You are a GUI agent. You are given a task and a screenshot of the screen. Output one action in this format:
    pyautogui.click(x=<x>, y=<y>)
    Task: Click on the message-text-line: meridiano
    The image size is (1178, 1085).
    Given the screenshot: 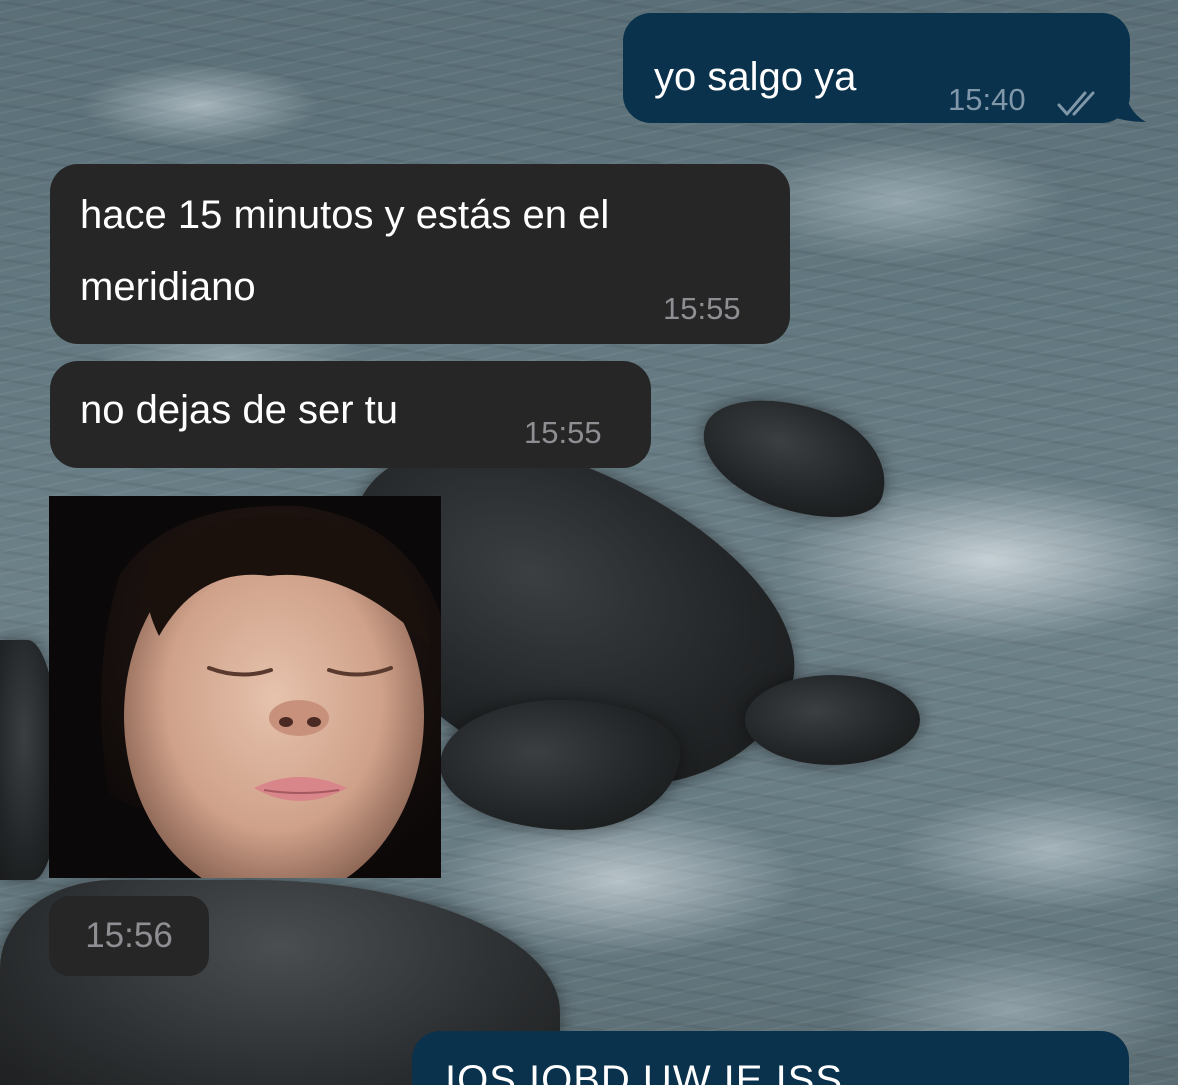 What is the action you would take?
    pyautogui.click(x=168, y=287)
    